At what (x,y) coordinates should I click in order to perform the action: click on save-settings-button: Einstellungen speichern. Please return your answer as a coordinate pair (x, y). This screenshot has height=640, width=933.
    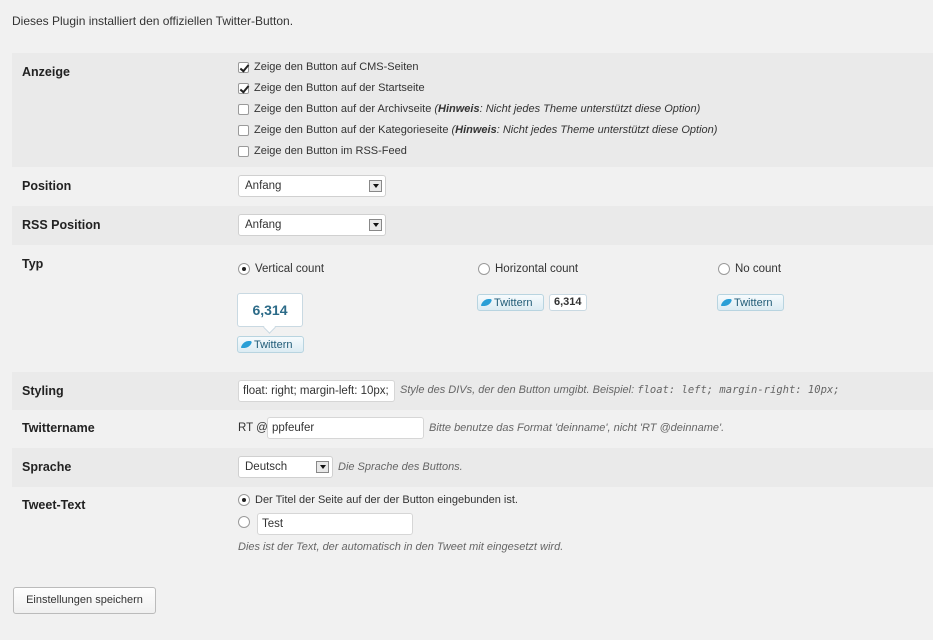
    Looking at the image, I should click on (84, 600).